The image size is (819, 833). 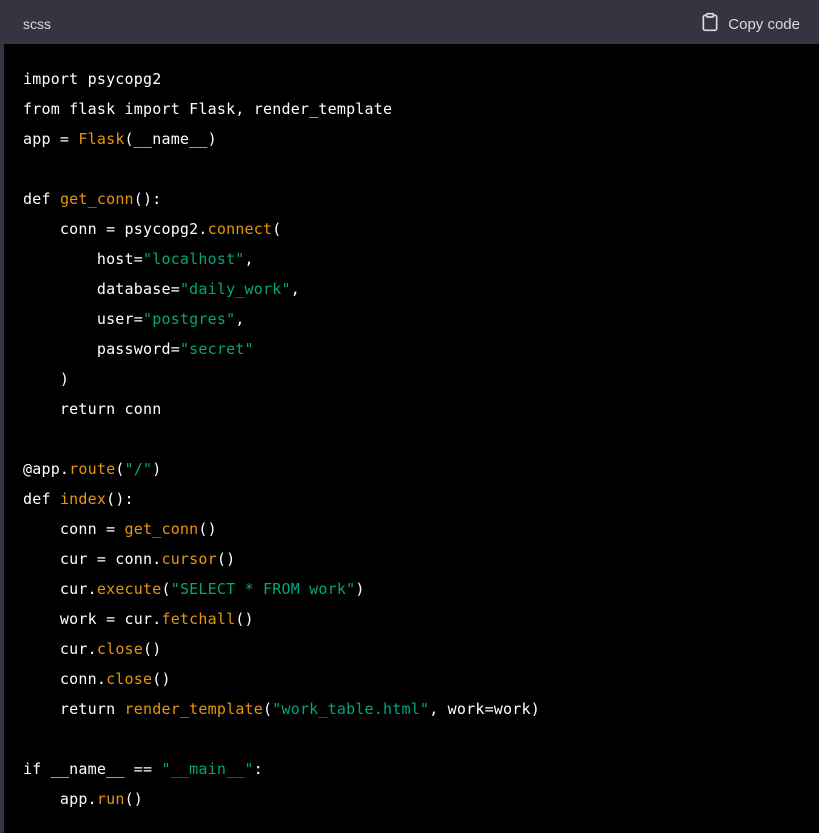 What do you see at coordinates (411, 24) in the screenshot?
I see `code-block-header: scss Copy code` at bounding box center [411, 24].